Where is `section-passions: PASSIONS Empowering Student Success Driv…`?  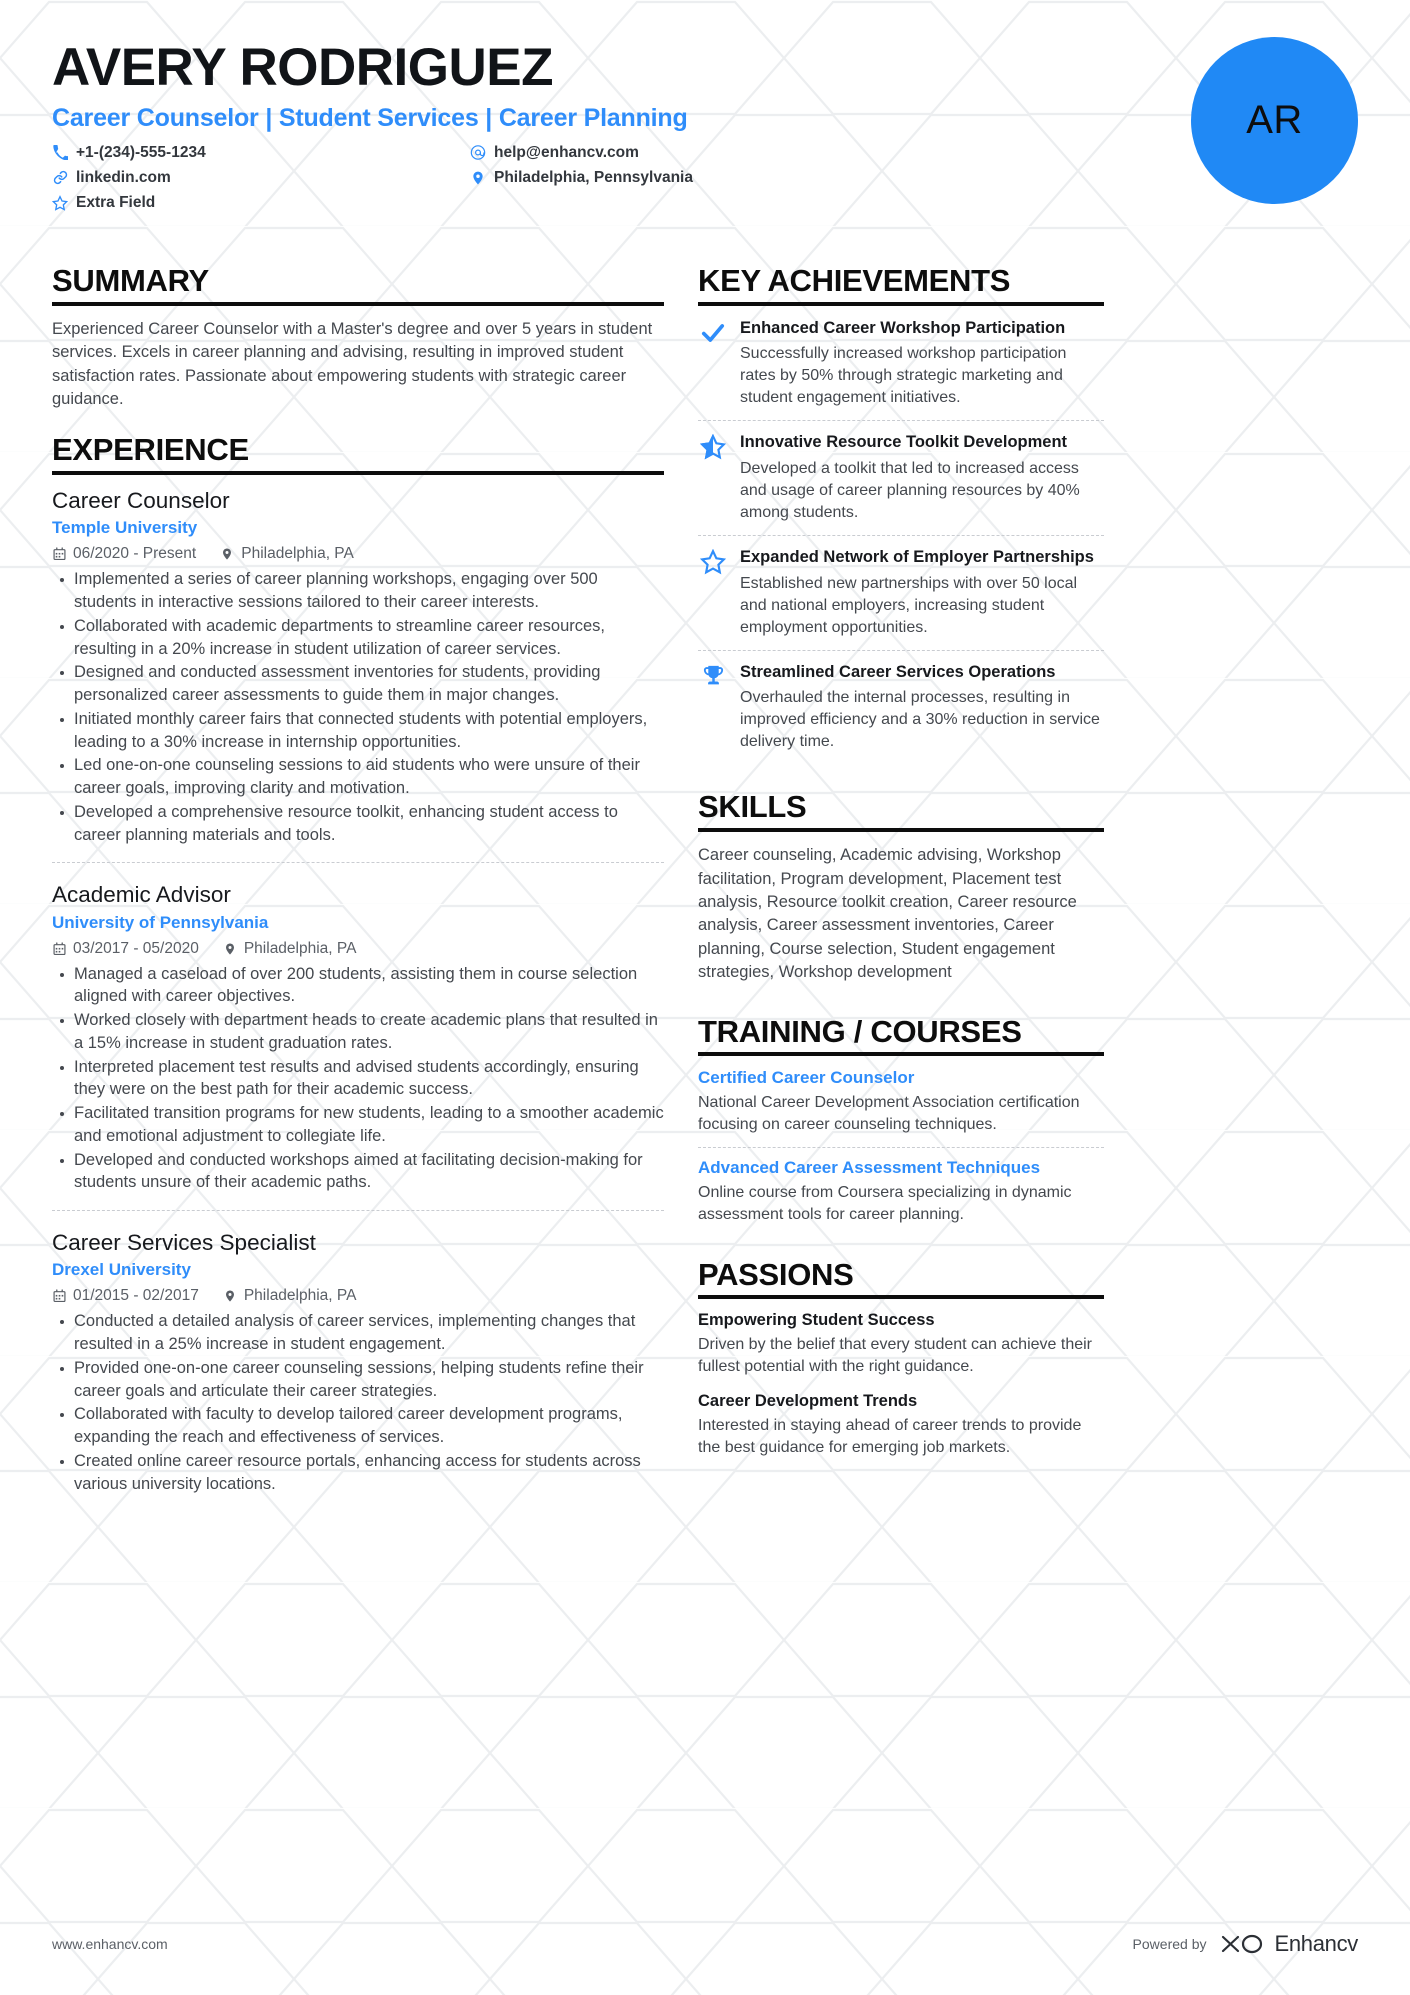 section-passions: PASSIONS Empowering Student Success Driv… is located at coordinates (901, 1357).